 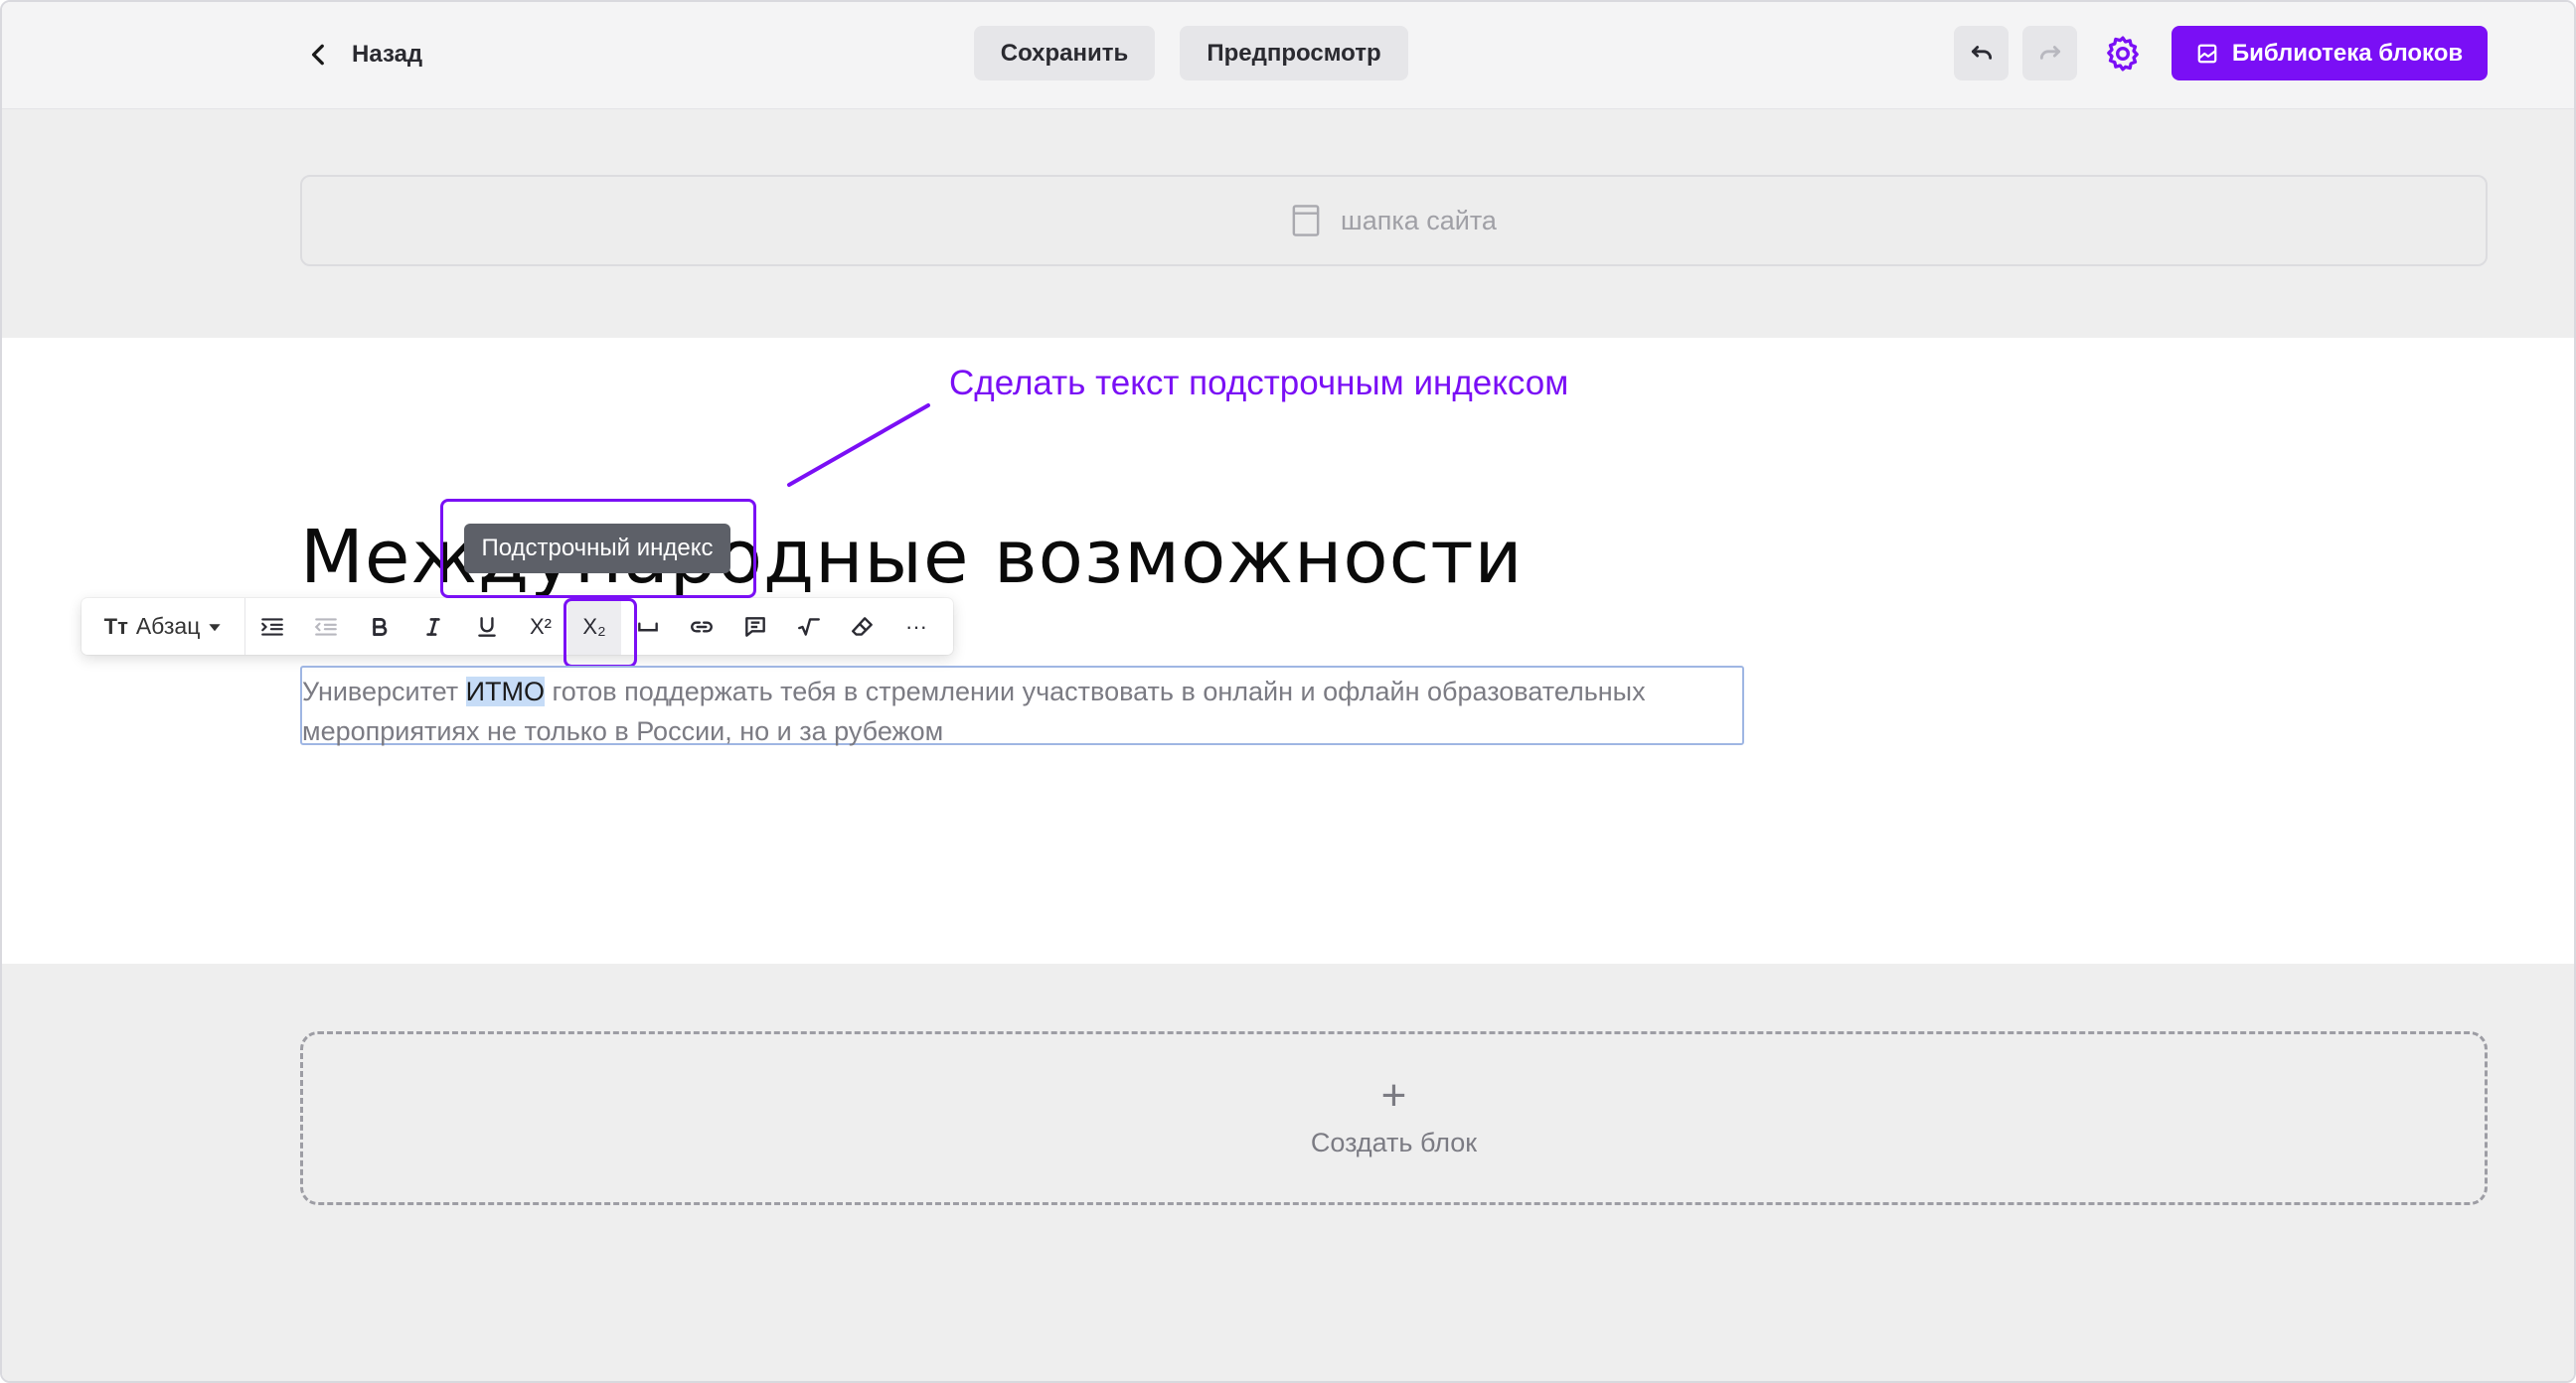 I want to click on redo-button, so click(x=2049, y=53).